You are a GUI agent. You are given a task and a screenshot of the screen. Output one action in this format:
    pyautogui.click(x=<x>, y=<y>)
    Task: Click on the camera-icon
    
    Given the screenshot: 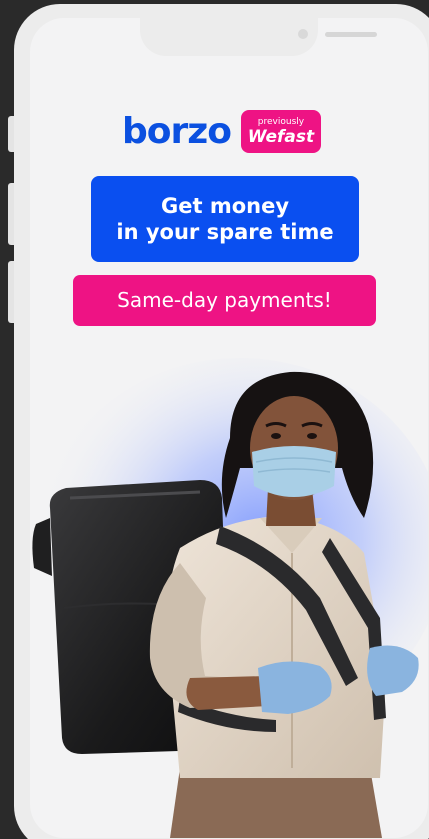 What is the action you would take?
    pyautogui.click(x=303, y=34)
    